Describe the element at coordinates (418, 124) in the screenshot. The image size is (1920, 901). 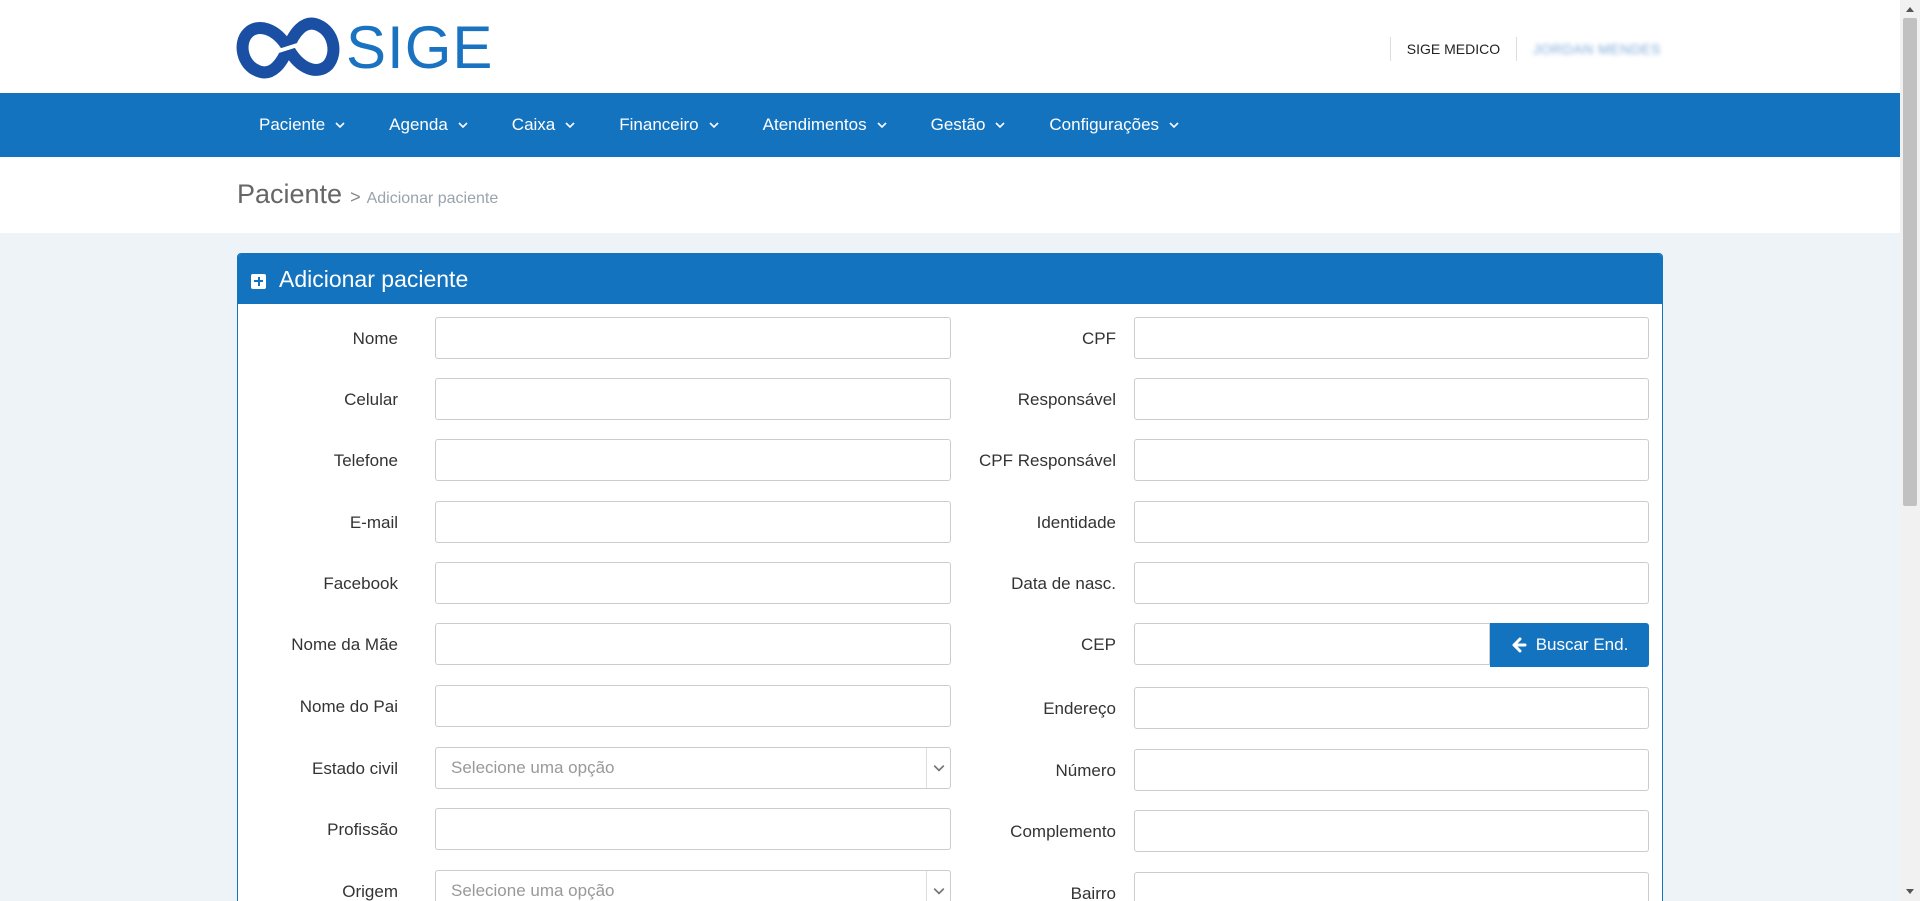
I see `nav-item-label: Agenda` at that location.